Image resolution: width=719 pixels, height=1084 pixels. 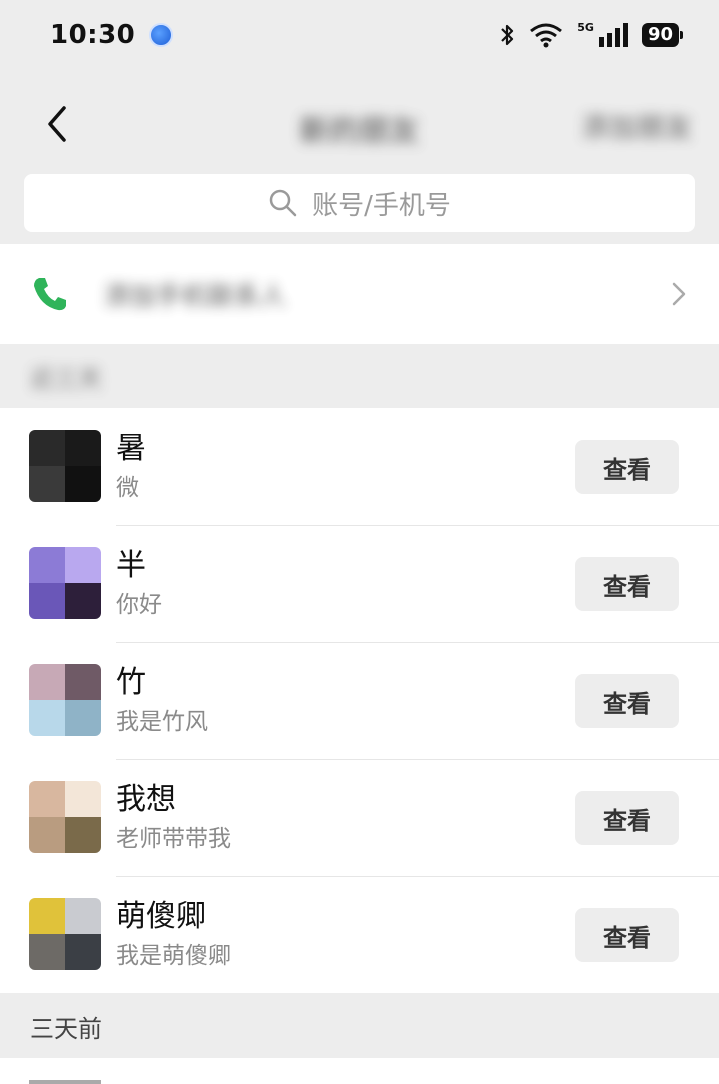 I want to click on friend-request-item: 暑微 查看, so click(x=359, y=466).